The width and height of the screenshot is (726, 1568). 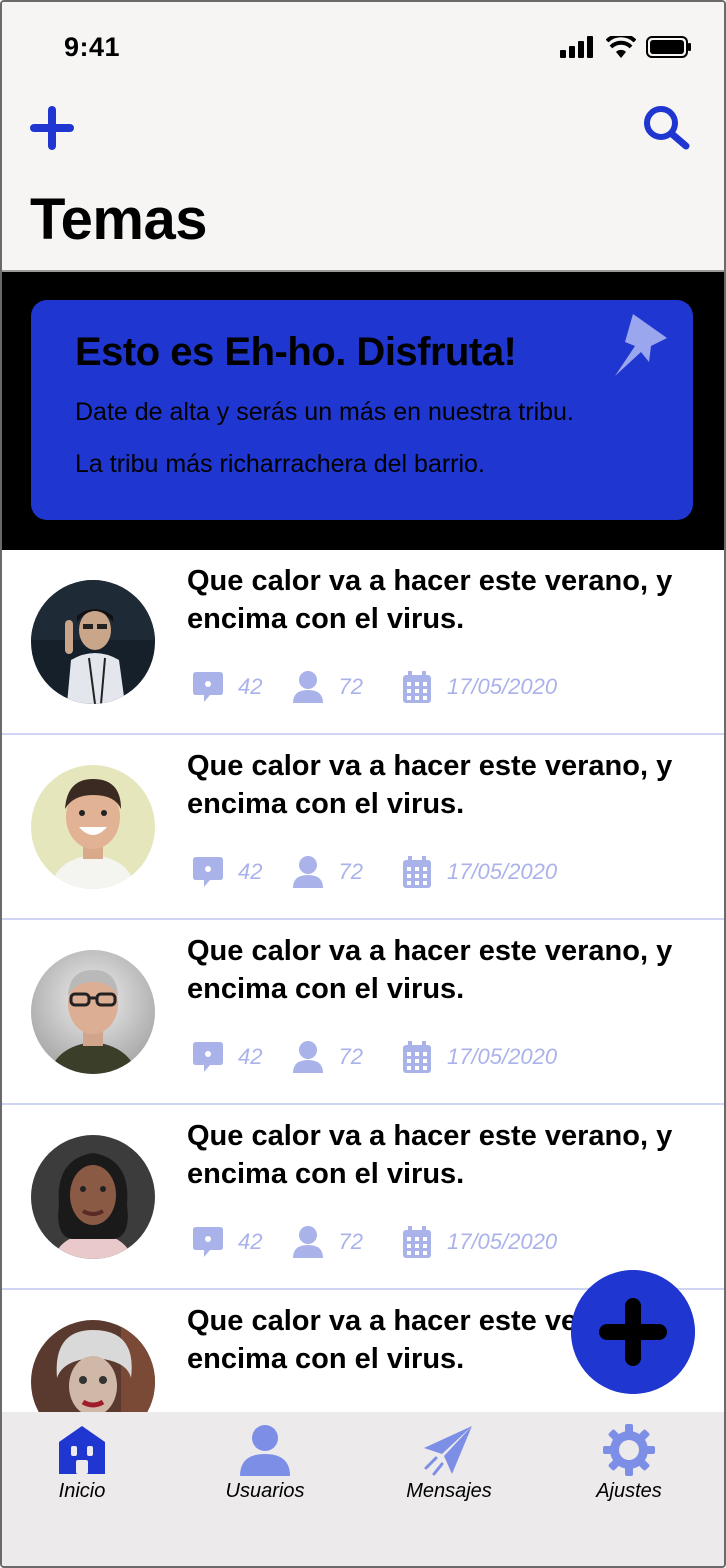 What do you see at coordinates (82, 1450) in the screenshot?
I see `home-icon` at bounding box center [82, 1450].